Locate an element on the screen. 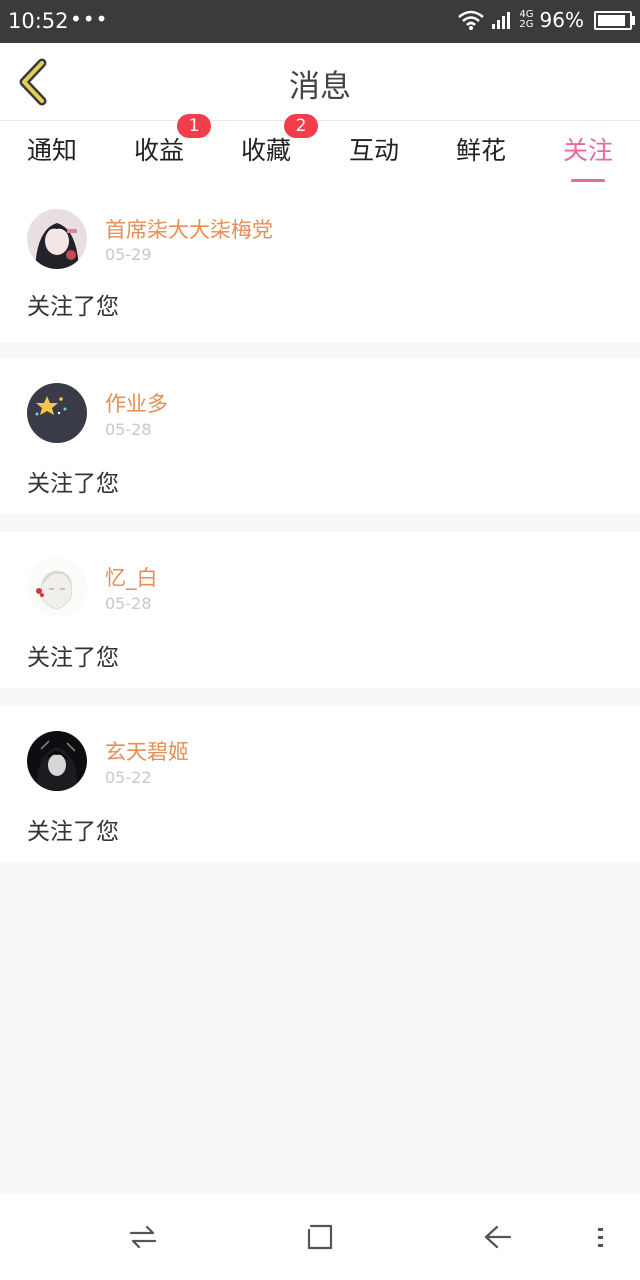 Image resolution: width=640 pixels, height=1280 pixels. user-name: 玄天碧姬 is located at coordinates (147, 751).